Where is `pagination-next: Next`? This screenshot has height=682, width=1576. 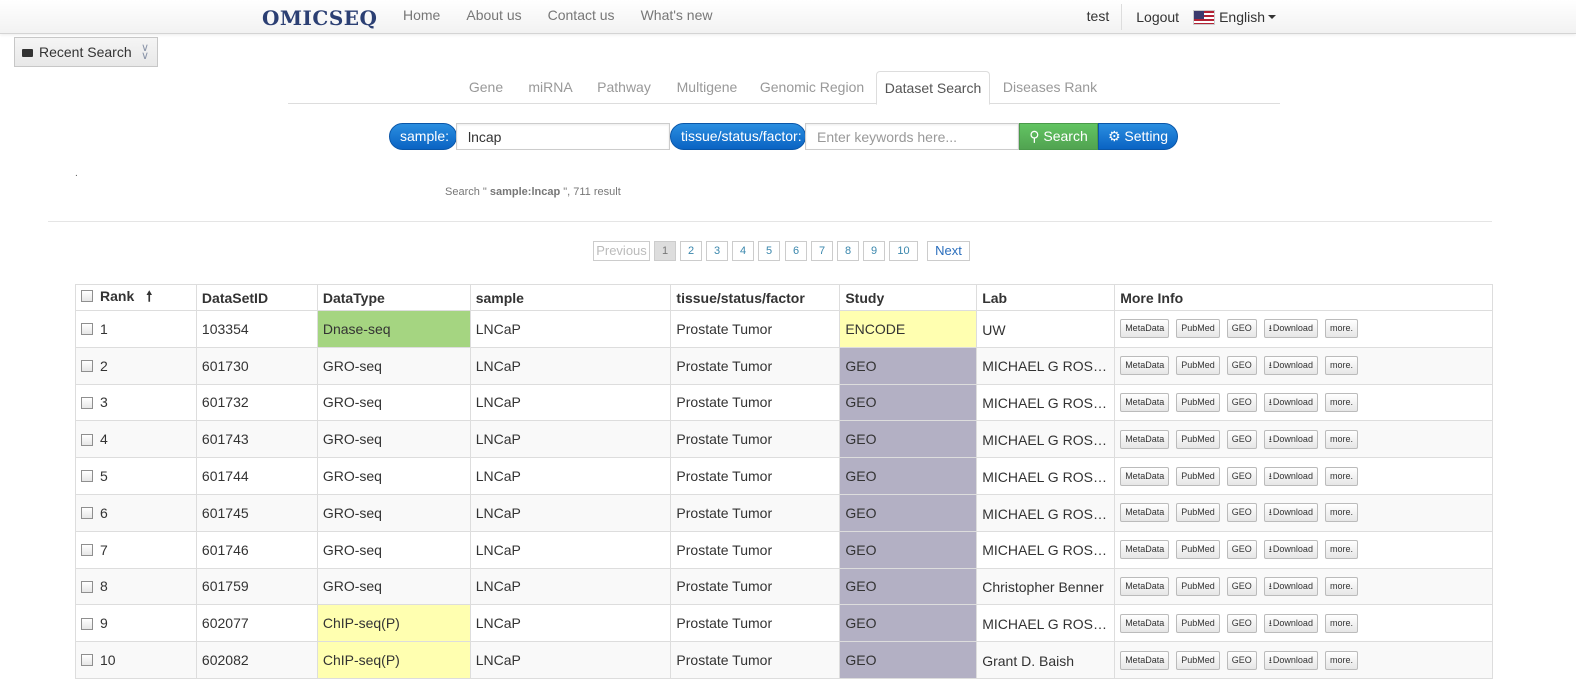
pagination-next: Next is located at coordinates (948, 251).